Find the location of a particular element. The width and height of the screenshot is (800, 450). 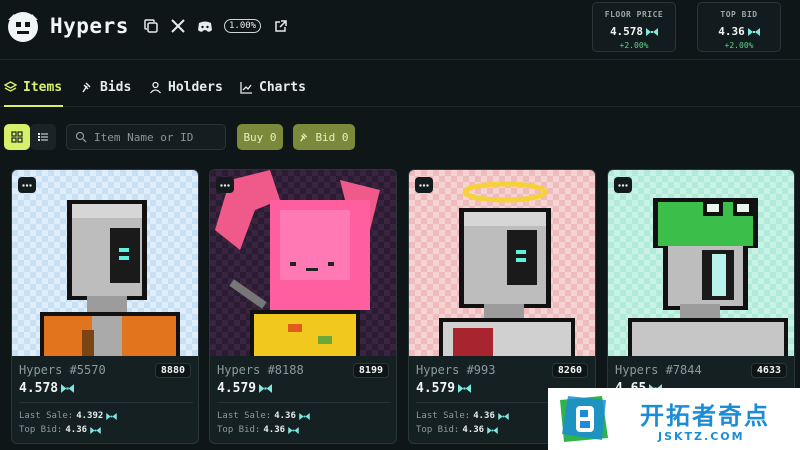

card-name: Hypers #8188 is located at coordinates (260, 370).